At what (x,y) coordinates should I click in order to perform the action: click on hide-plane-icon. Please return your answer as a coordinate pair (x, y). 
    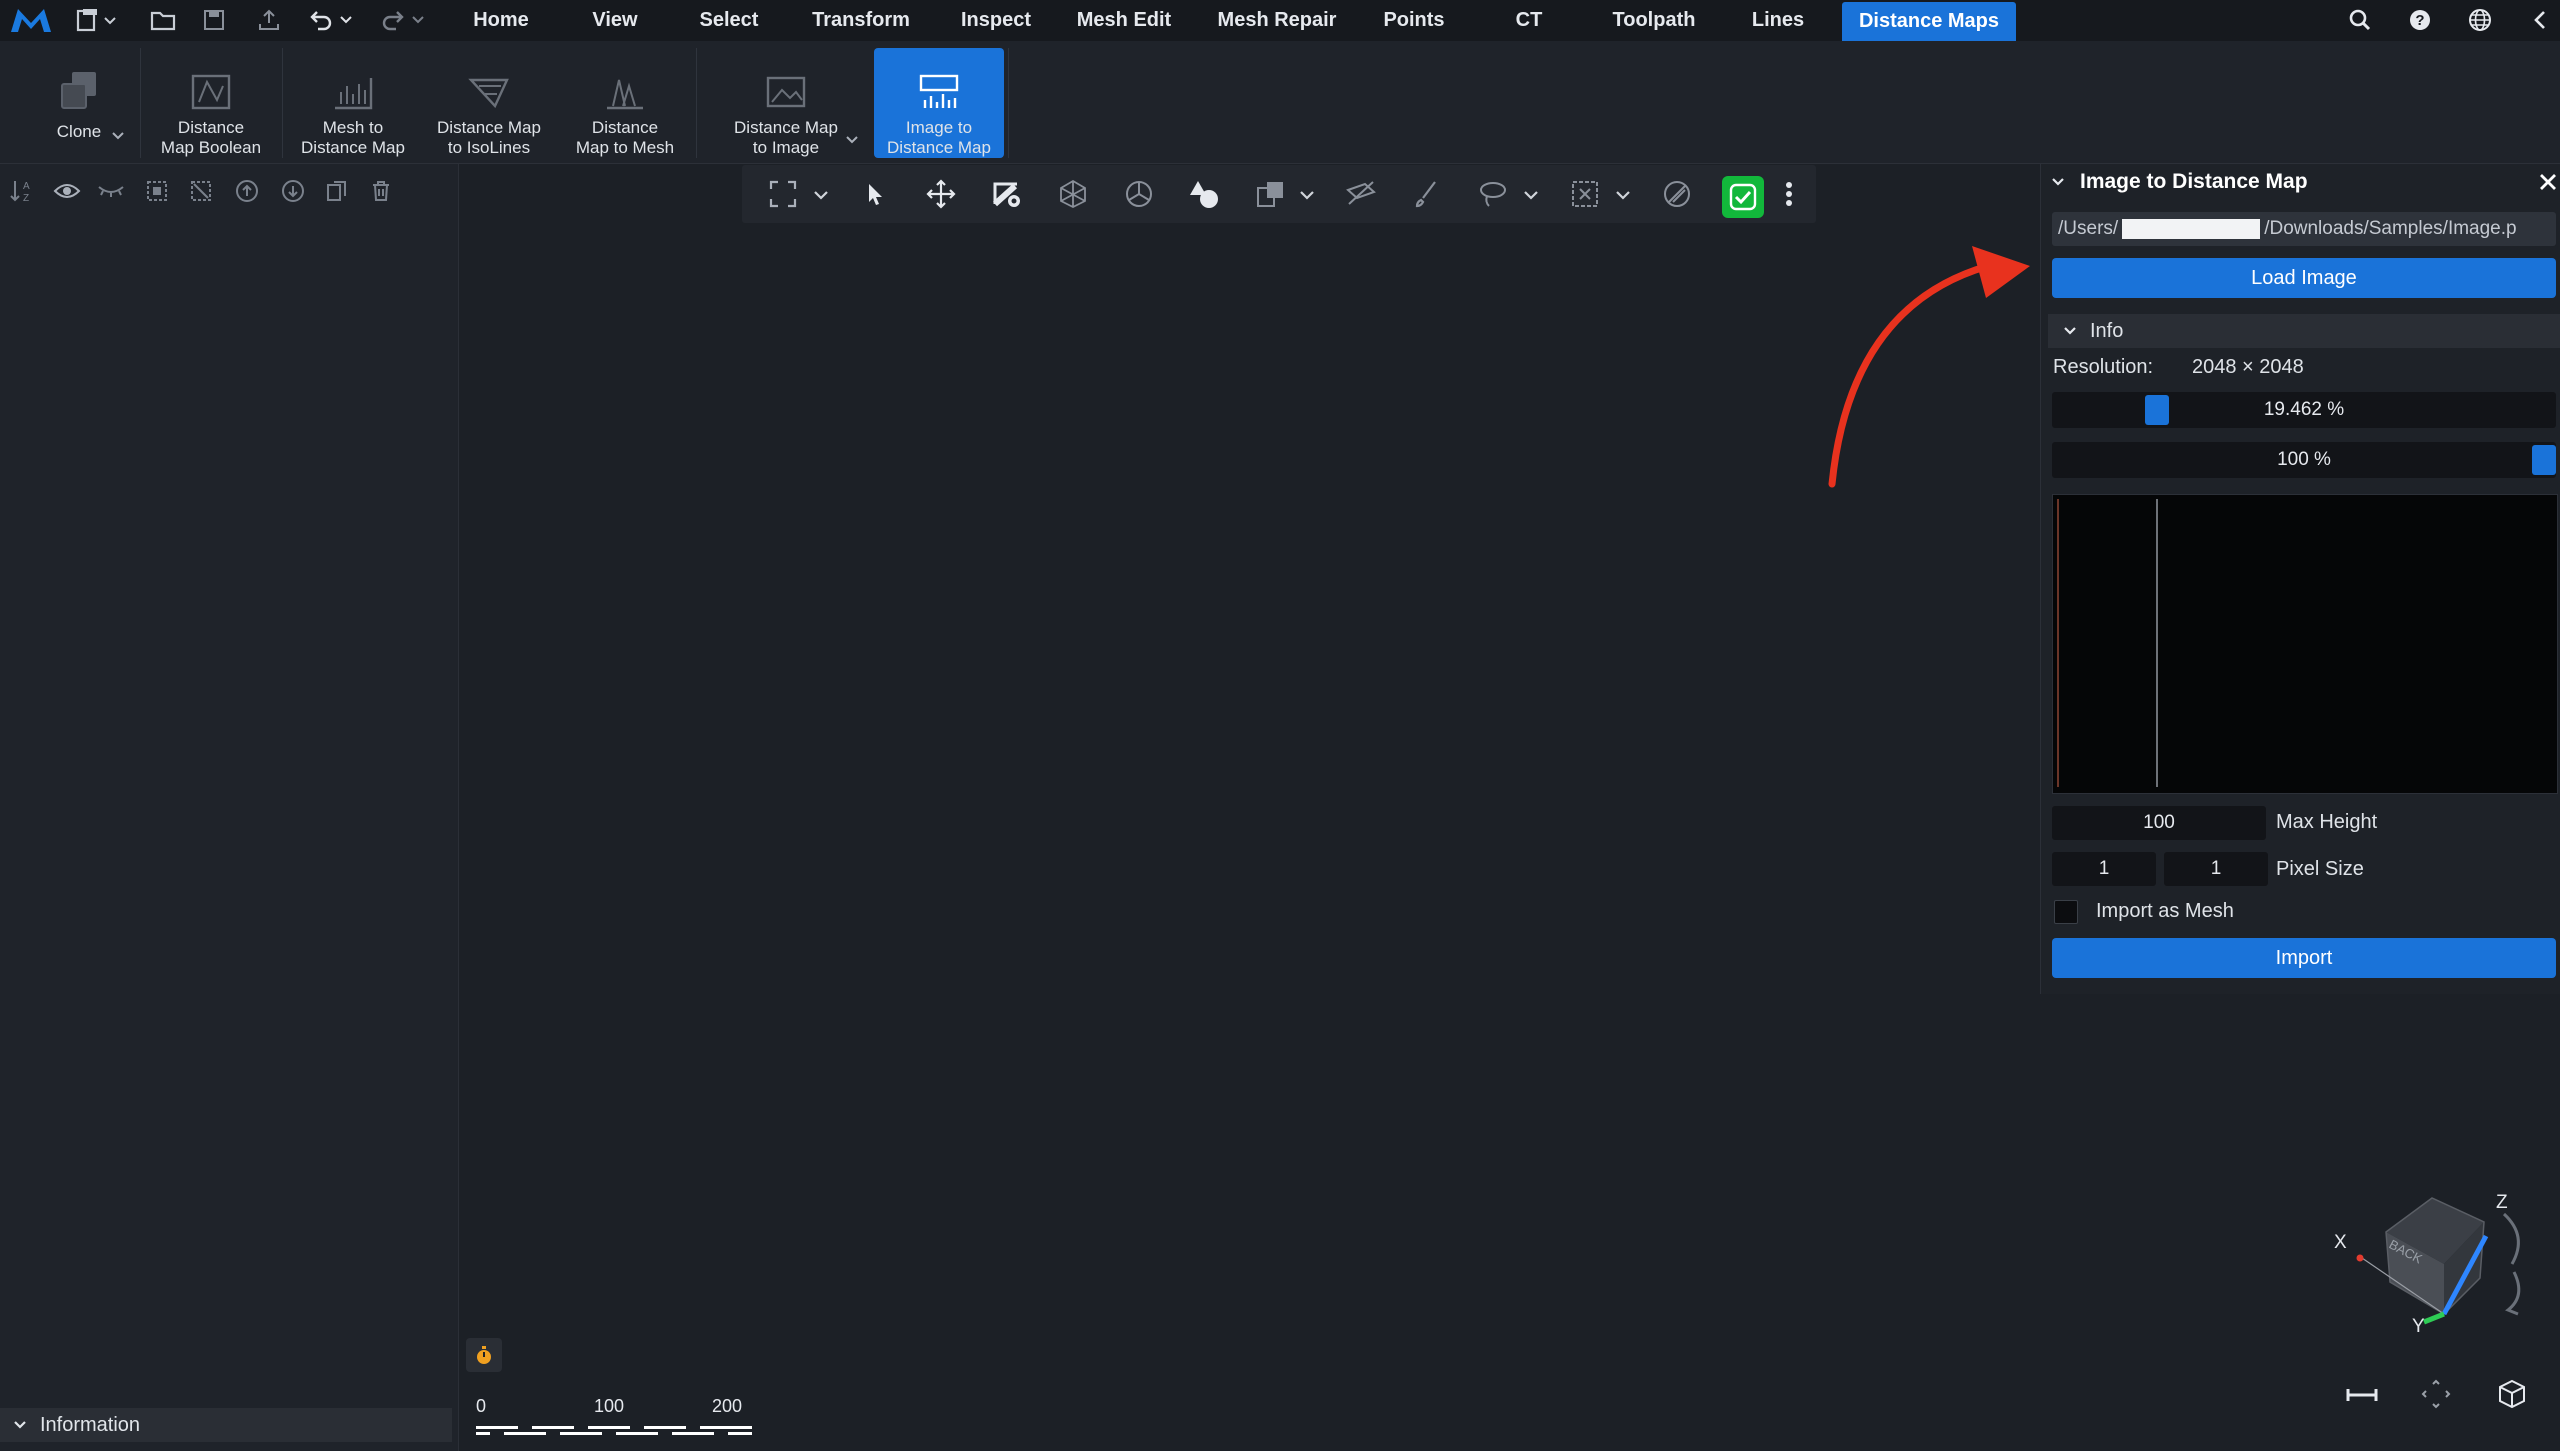
    Looking at the image, I should click on (1361, 194).